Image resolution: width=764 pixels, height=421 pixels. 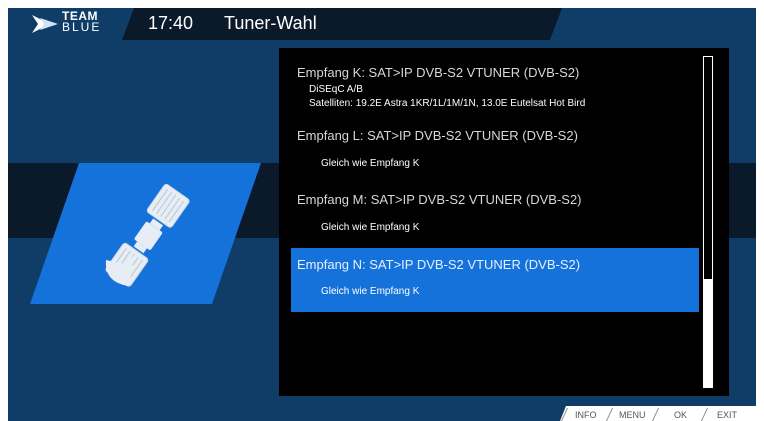 What do you see at coordinates (708, 333) in the screenshot?
I see `scrollbar-thumb` at bounding box center [708, 333].